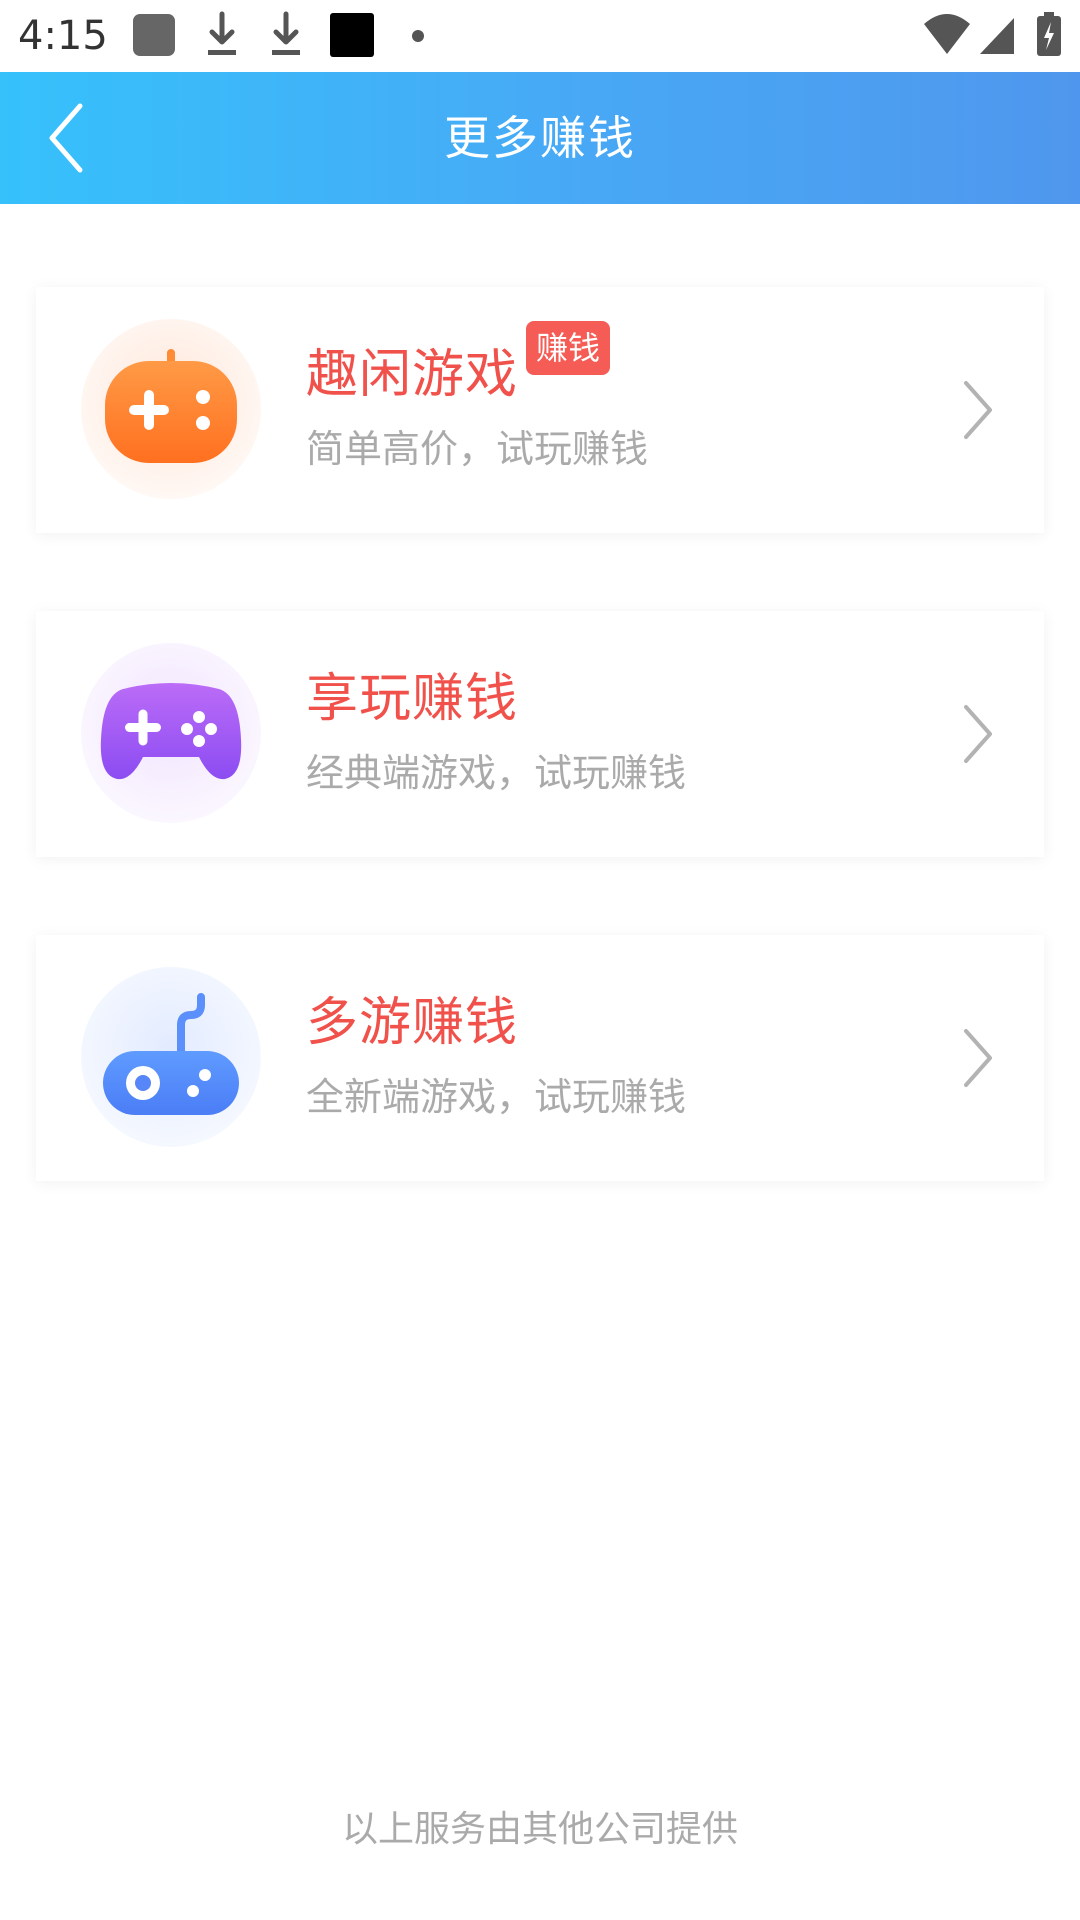  Describe the element at coordinates (496, 773) in the screenshot. I see `card-subtitle: 经典端游戏，试玩赚钱` at that location.